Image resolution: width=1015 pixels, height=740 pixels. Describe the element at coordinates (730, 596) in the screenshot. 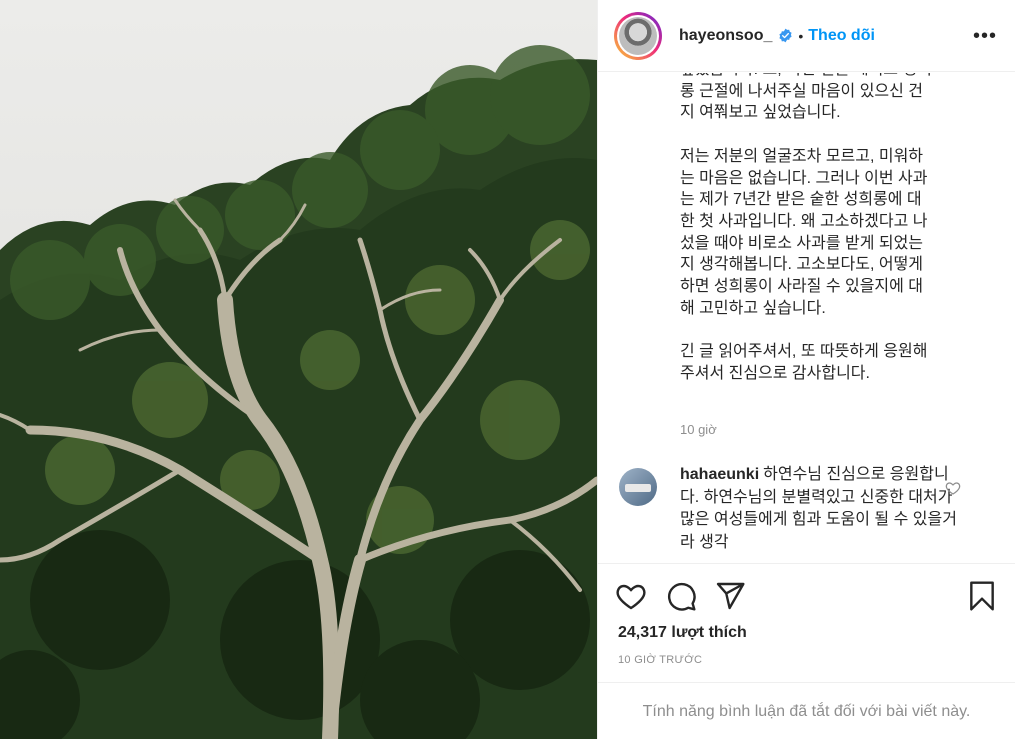

I see `share-icon` at that location.